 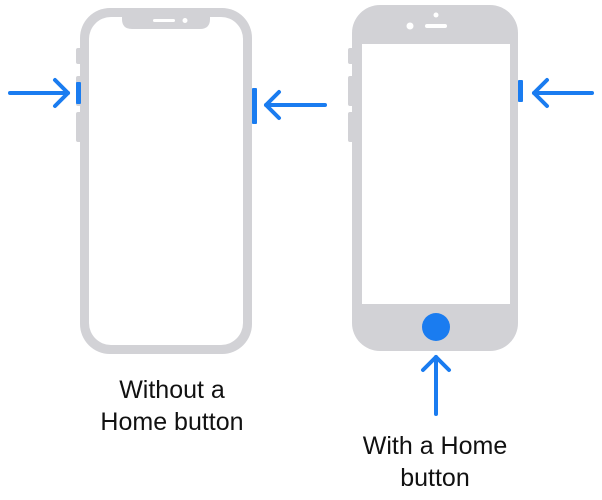 I want to click on home-button, so click(x=436, y=327).